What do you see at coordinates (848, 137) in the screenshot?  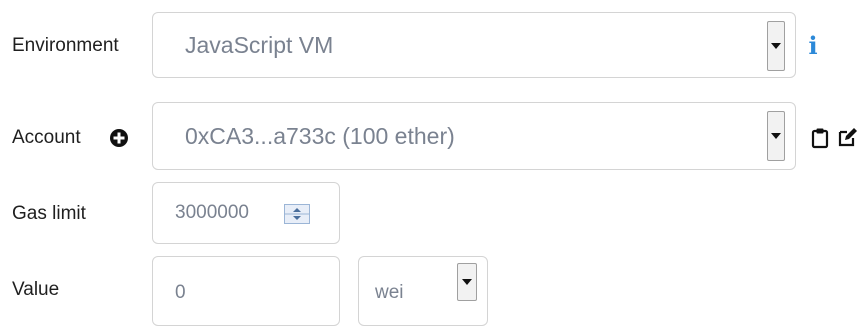 I see `edit-icon` at bounding box center [848, 137].